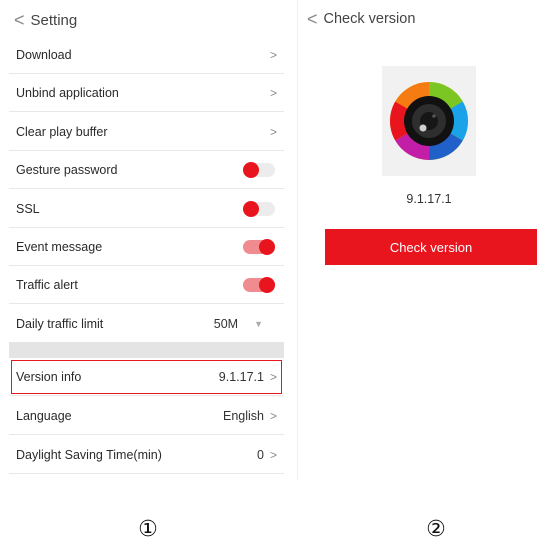  Describe the element at coordinates (243, 415) in the screenshot. I see `language-value: English` at that location.